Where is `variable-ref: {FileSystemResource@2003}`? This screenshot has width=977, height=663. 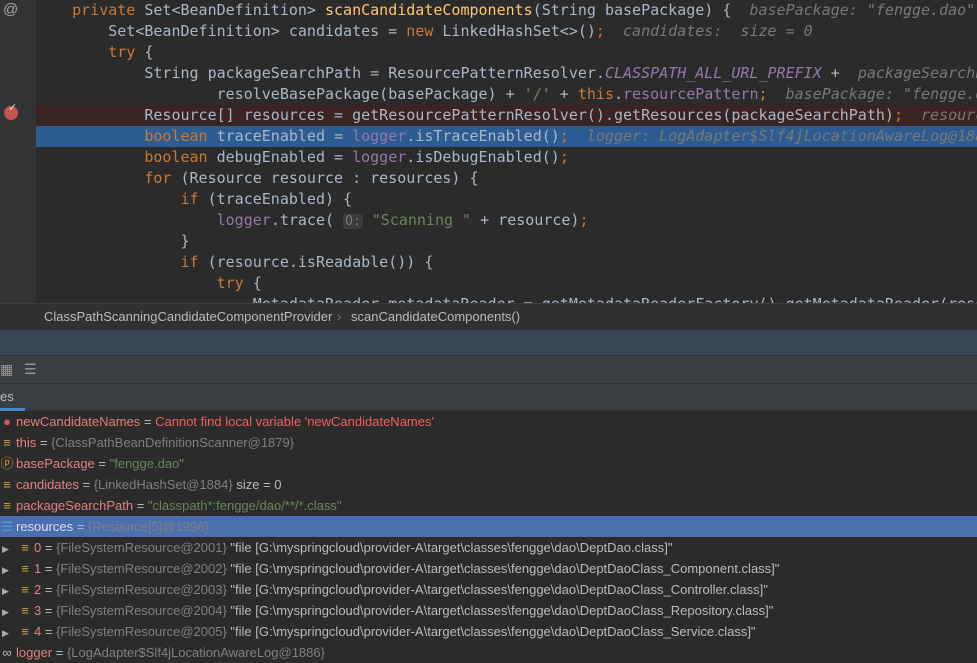
variable-ref: {FileSystemResource@2003} is located at coordinates (141, 589).